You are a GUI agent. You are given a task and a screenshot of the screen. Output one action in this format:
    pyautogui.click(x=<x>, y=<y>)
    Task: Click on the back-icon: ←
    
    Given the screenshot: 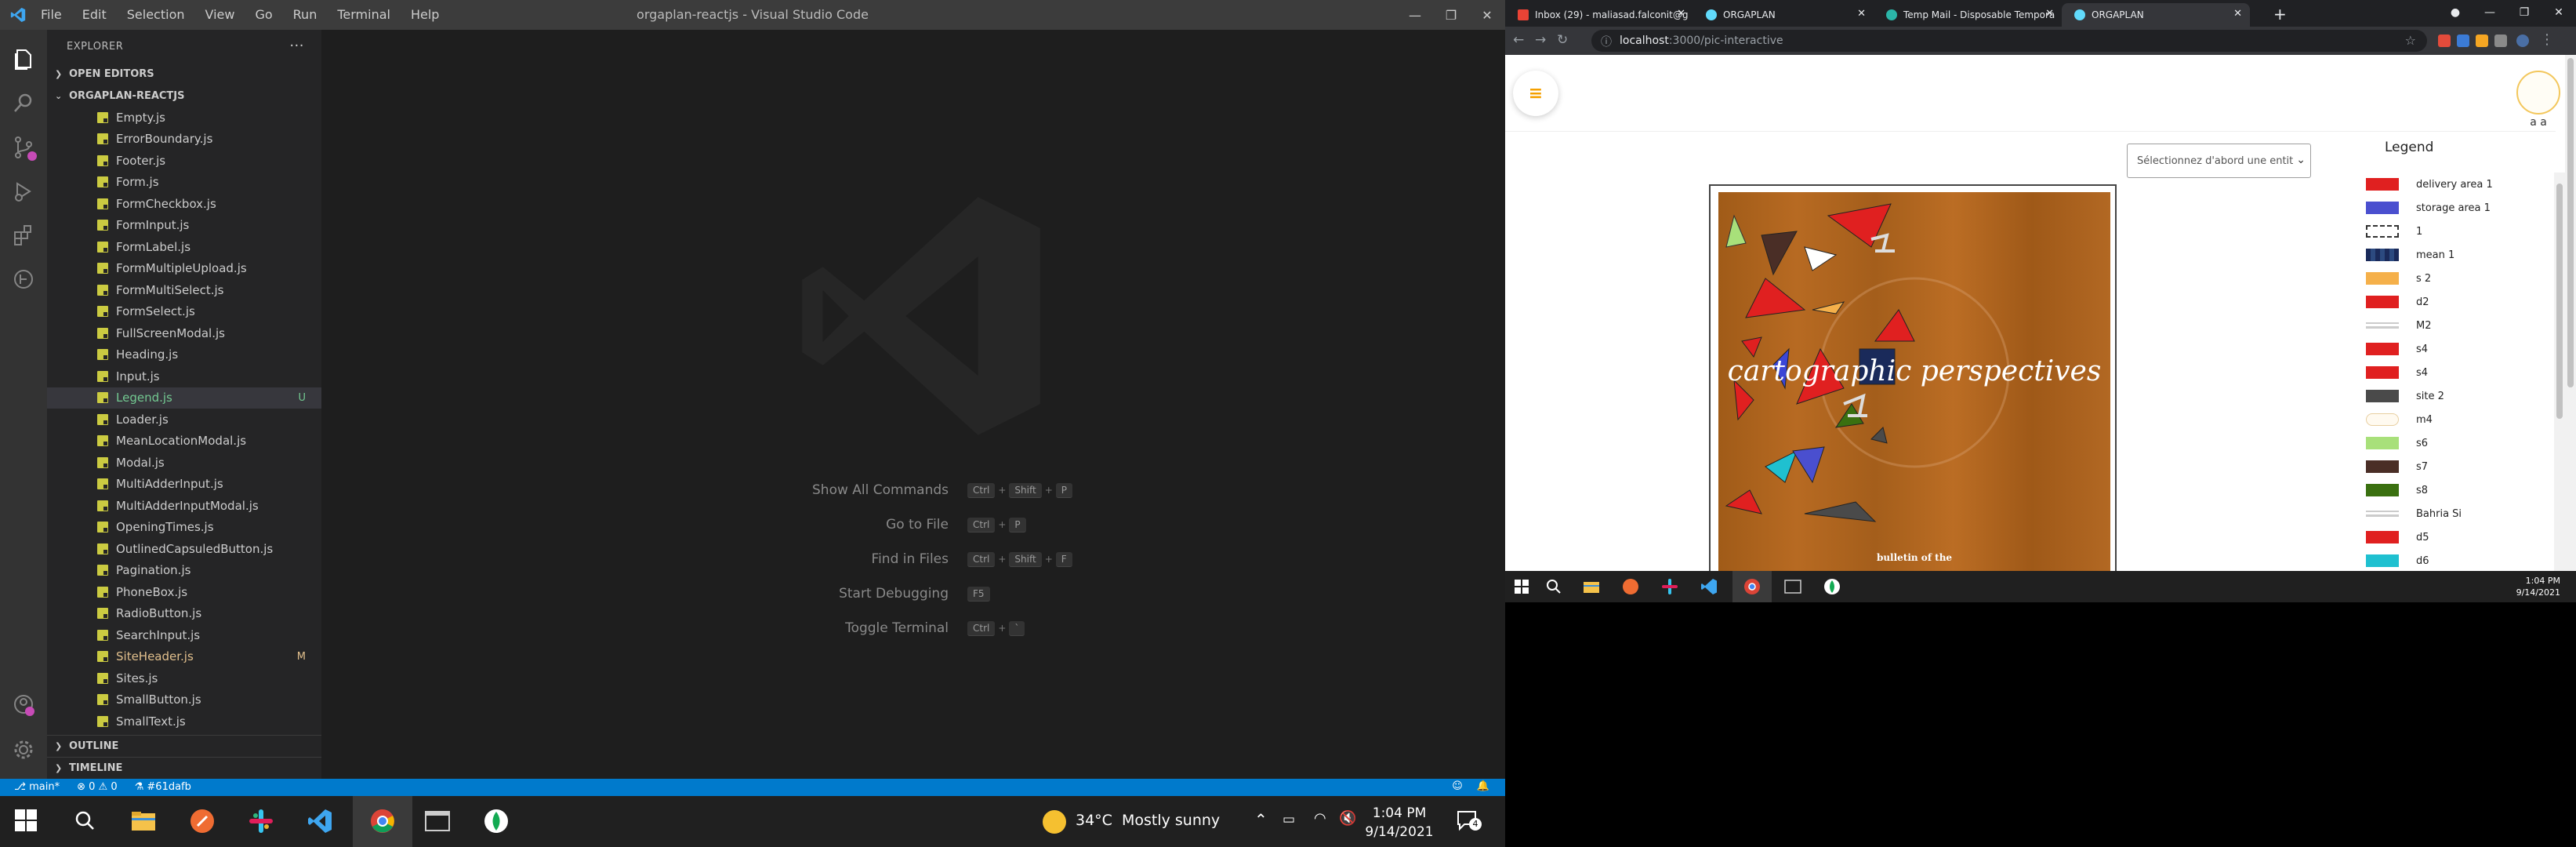 What is the action you would take?
    pyautogui.click(x=1519, y=40)
    